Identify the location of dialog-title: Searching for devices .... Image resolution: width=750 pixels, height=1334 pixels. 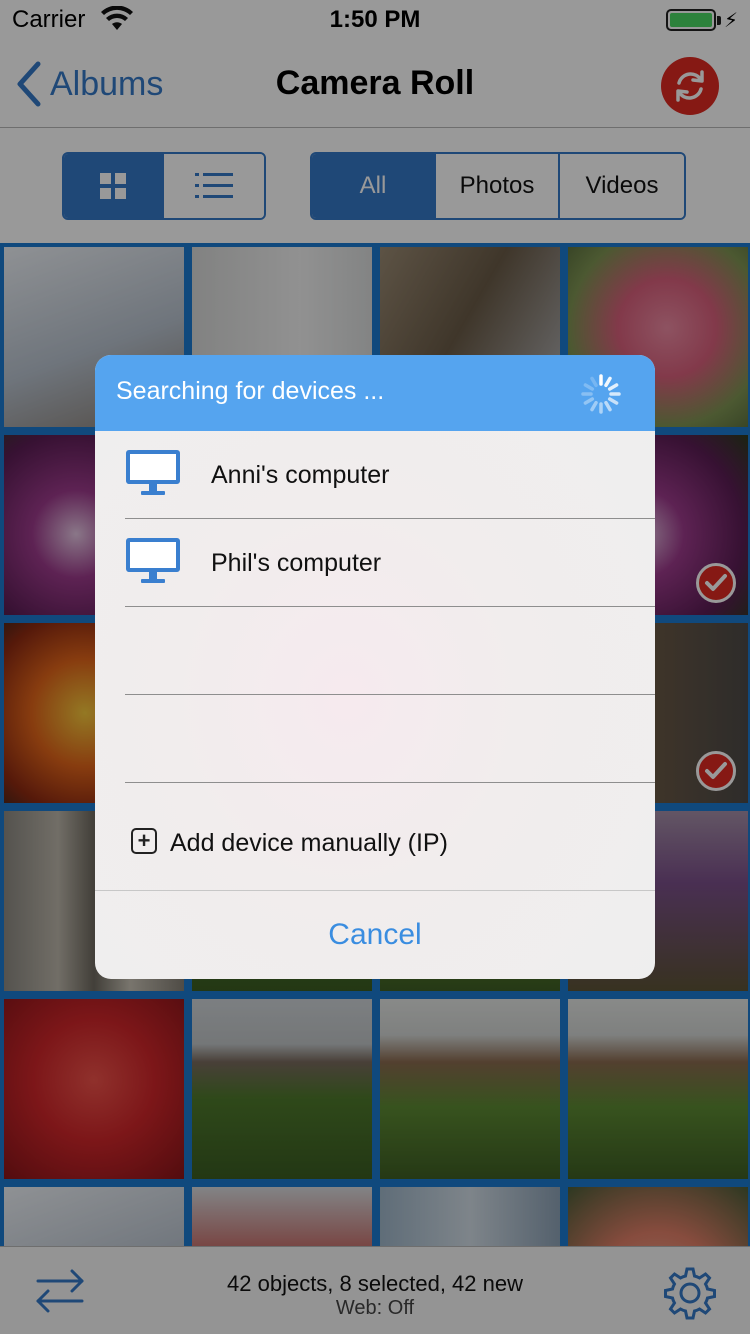
(250, 391).